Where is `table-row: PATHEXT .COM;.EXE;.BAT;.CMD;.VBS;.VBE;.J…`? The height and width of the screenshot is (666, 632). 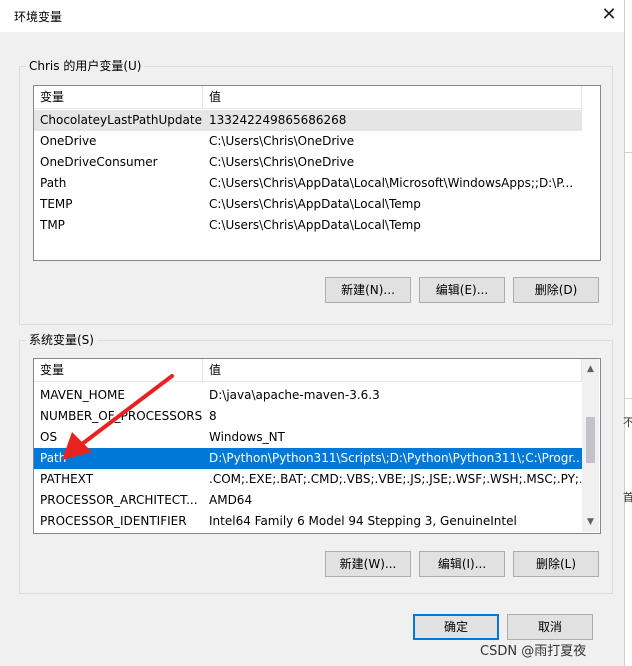
table-row: PATHEXT .COM;.EXE;.BAT;.CMD;.VBS;.VBE;.J… is located at coordinates (308, 479).